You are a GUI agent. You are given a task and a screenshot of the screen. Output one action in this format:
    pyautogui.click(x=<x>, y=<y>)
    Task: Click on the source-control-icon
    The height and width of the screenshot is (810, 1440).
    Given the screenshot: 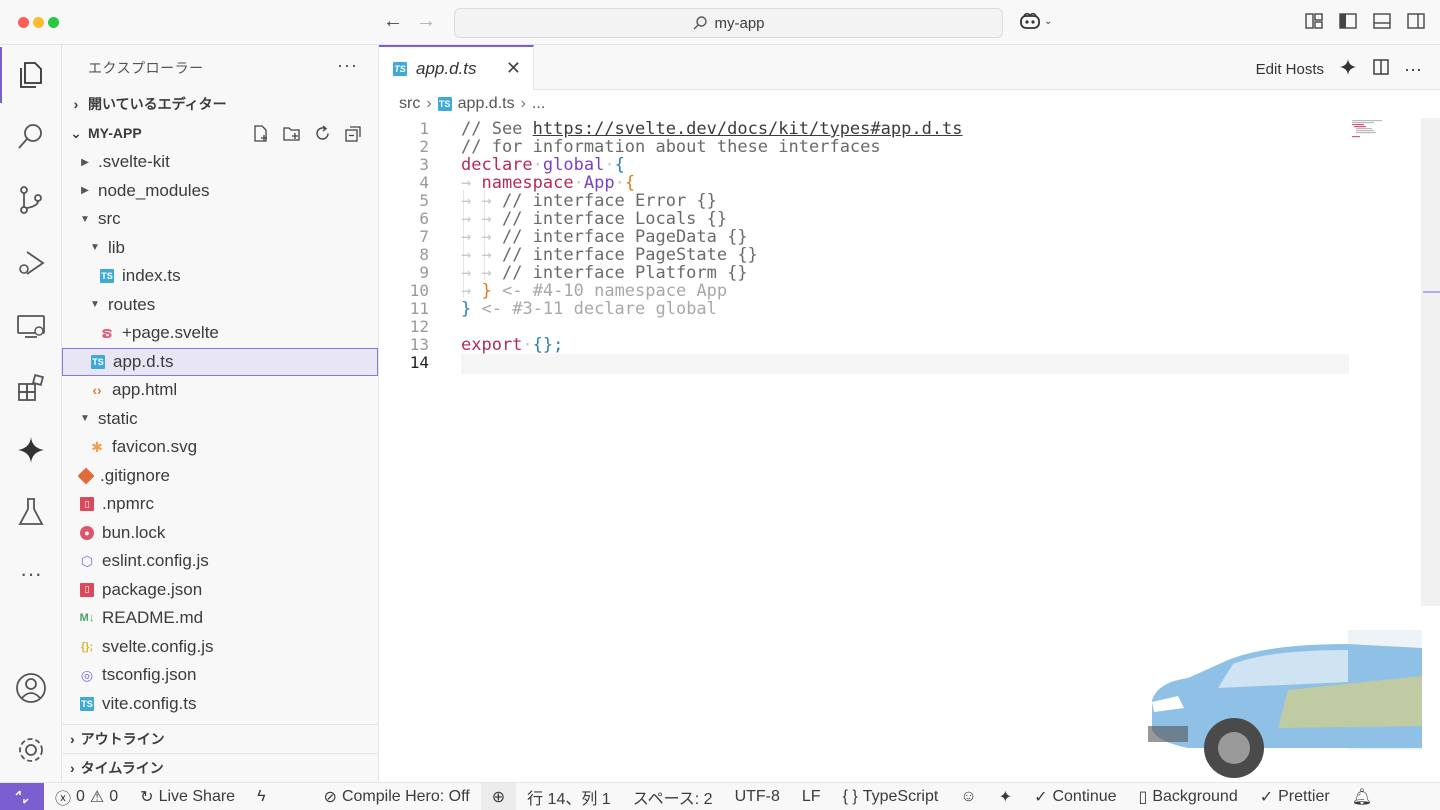 What is the action you would take?
    pyautogui.click(x=31, y=200)
    